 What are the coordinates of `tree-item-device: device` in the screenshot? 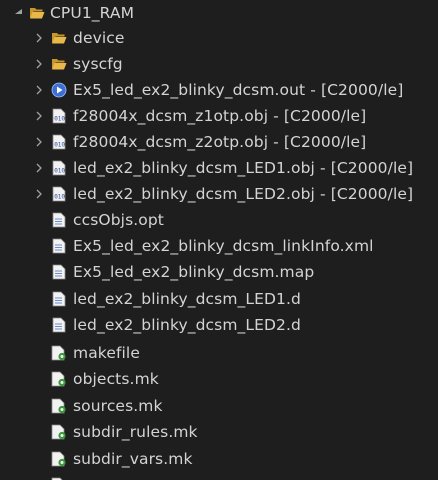 It's located at (219, 38).